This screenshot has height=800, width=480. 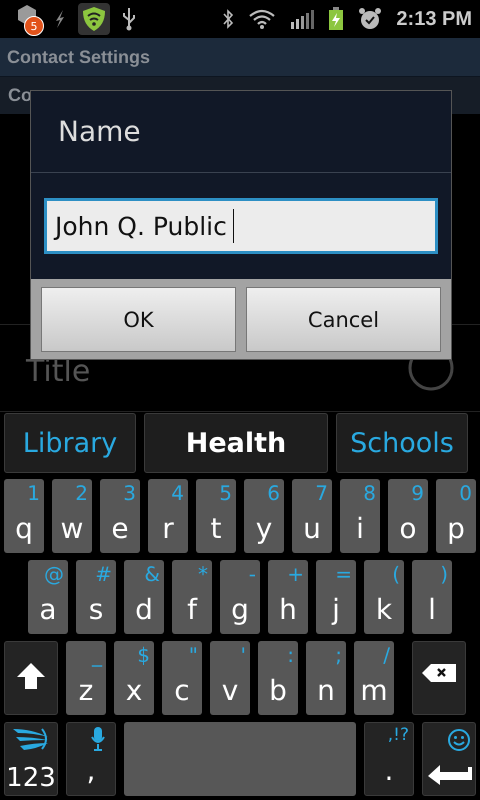 What do you see at coordinates (98, 739) in the screenshot?
I see `microphone-icon` at bounding box center [98, 739].